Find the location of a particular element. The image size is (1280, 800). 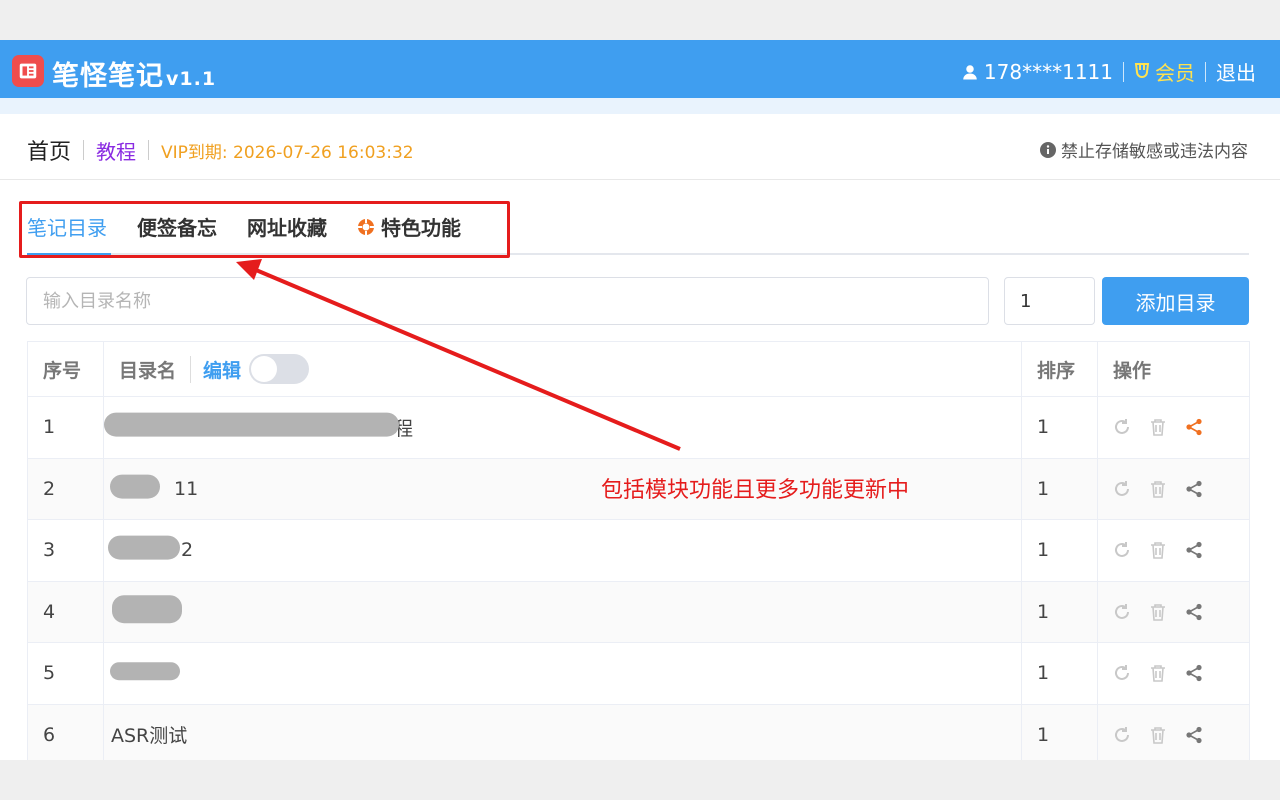

table-row: 6 ASR测试 1 is located at coordinates (638, 734).